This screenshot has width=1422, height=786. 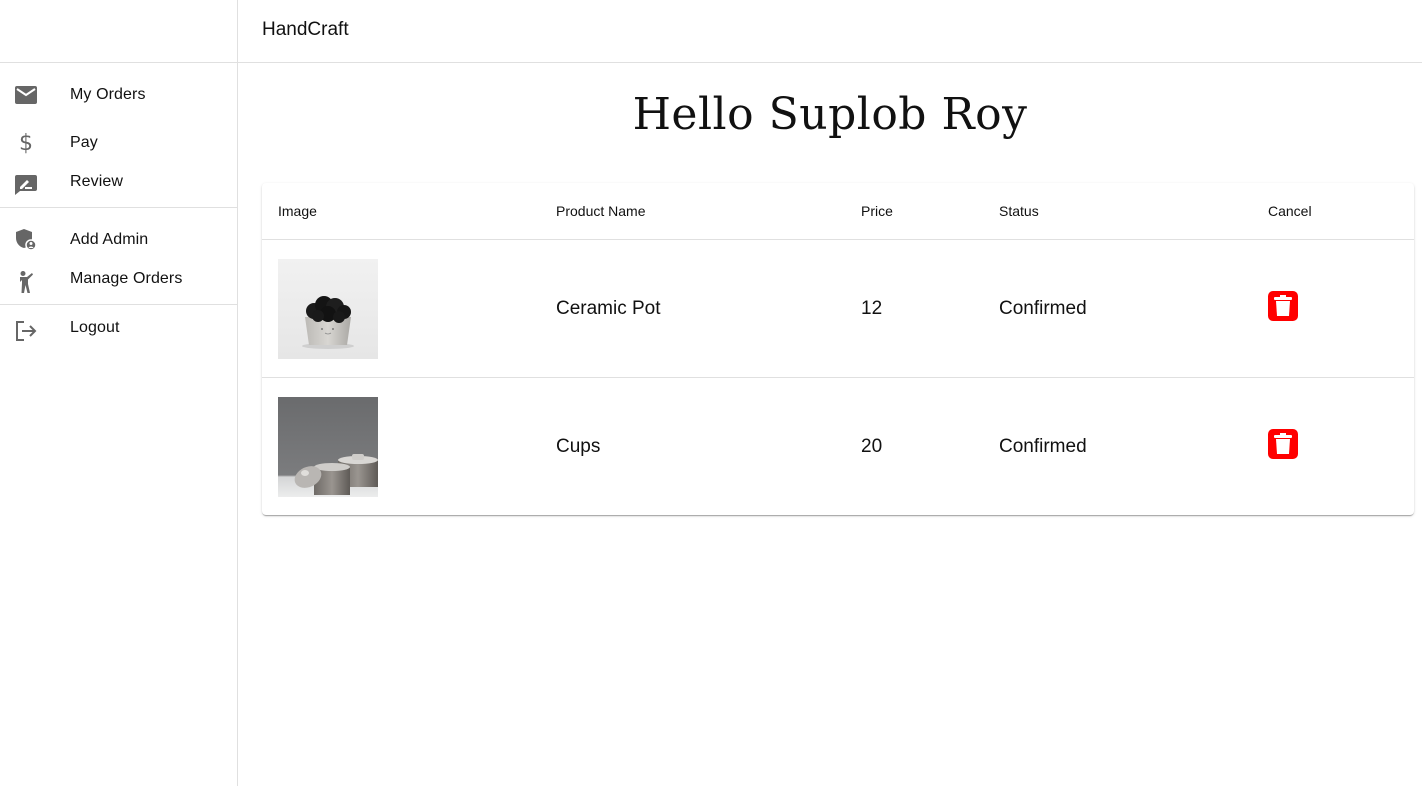 I want to click on sidebar-item-review: Review, so click(x=118, y=187).